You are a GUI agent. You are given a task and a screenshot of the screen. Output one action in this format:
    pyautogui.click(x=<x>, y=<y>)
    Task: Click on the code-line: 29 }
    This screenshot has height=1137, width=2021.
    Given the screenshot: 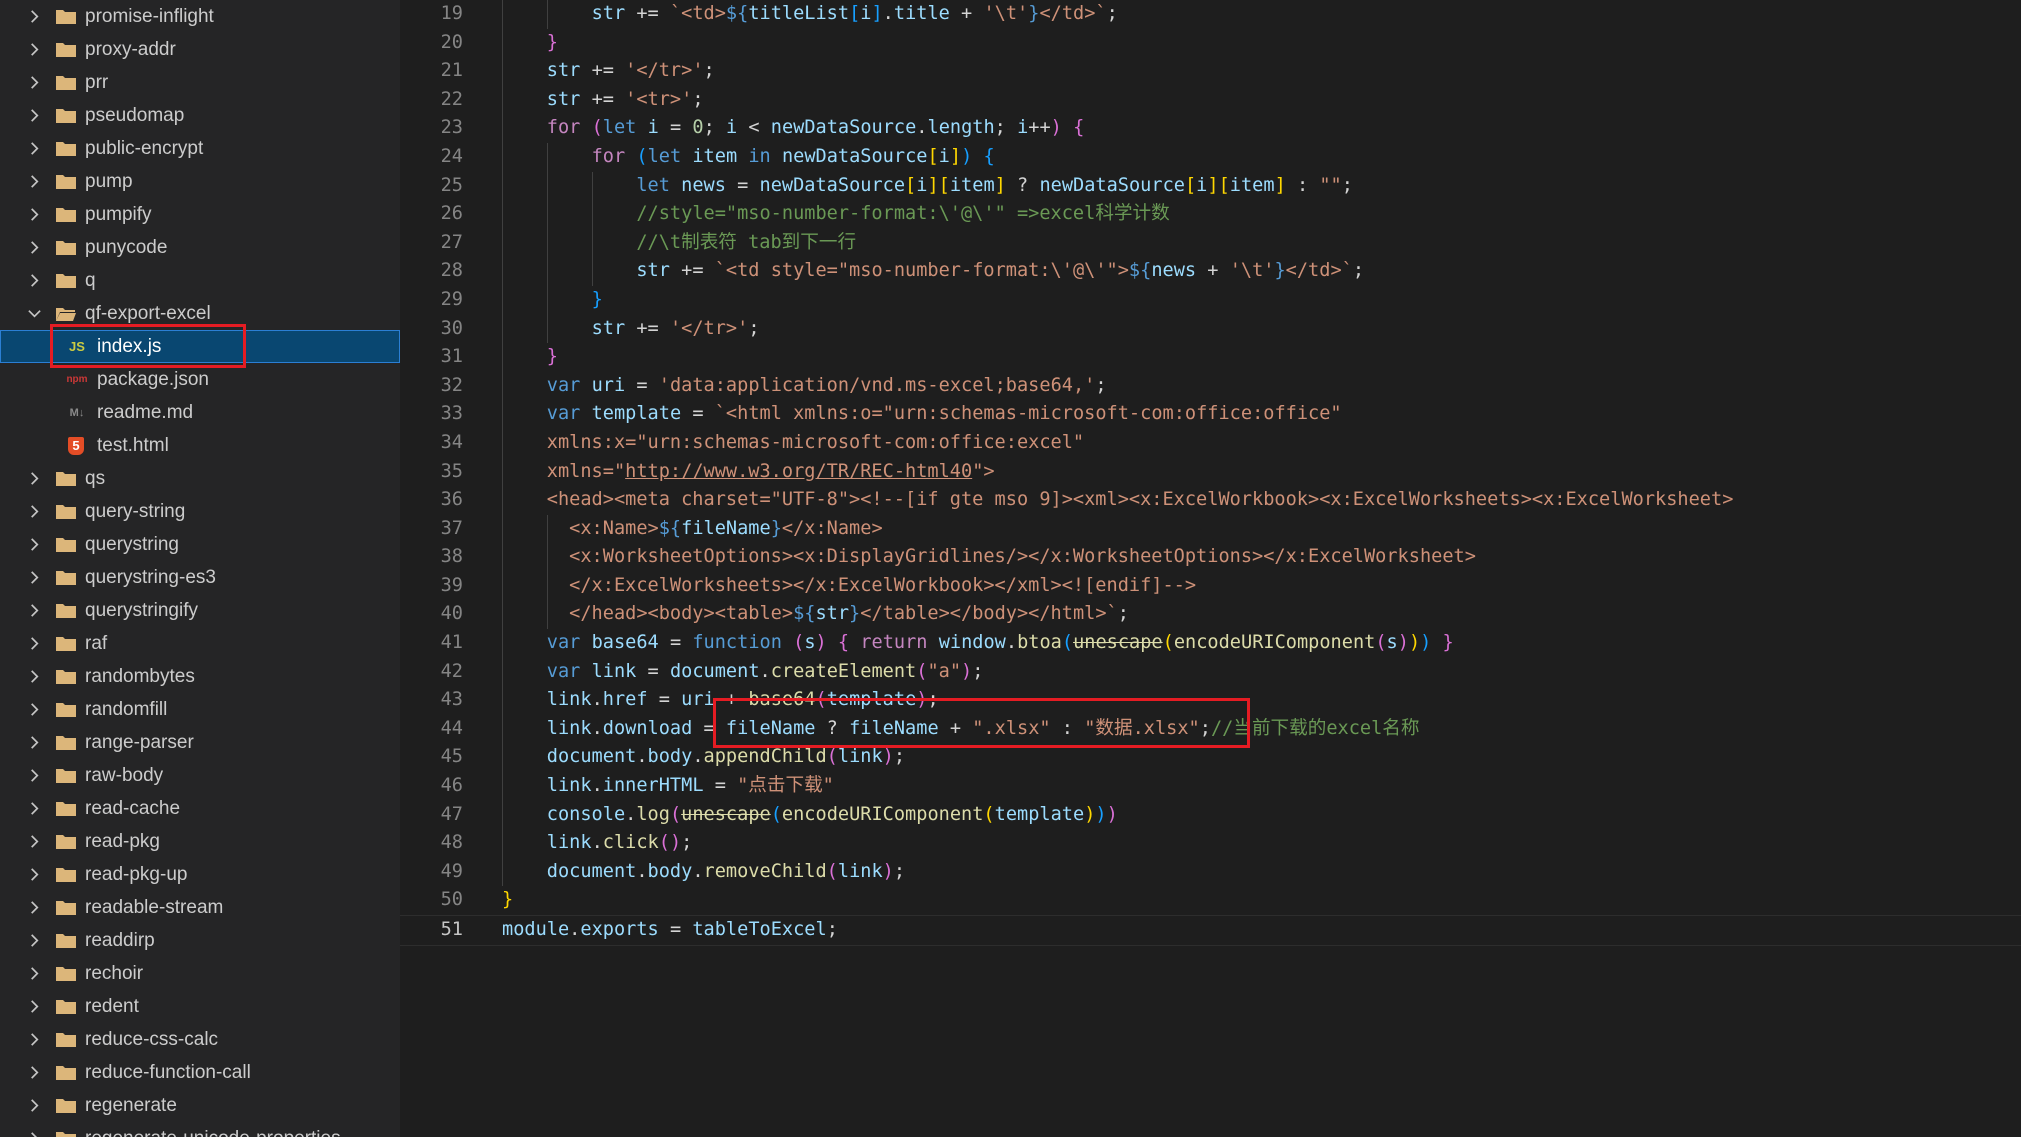 What is the action you would take?
    pyautogui.click(x=1210, y=300)
    